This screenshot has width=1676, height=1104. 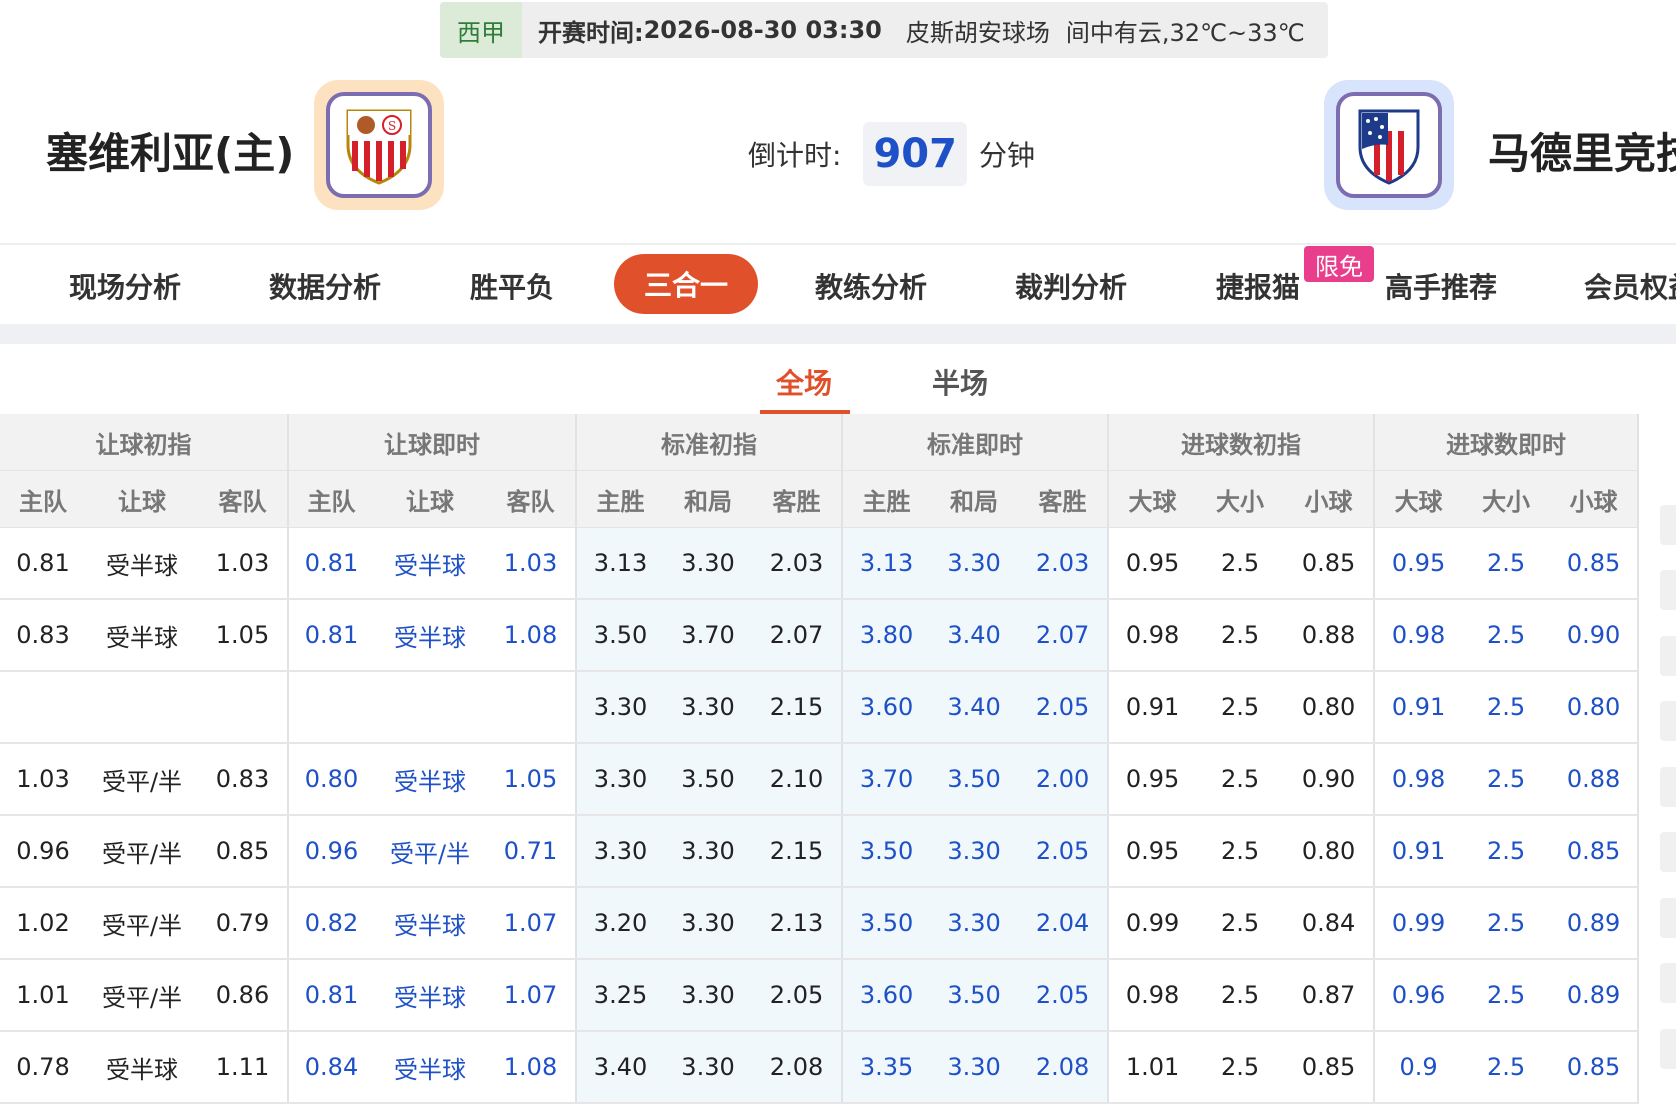 I want to click on countdown-unit: 分钟, so click(x=1006, y=155).